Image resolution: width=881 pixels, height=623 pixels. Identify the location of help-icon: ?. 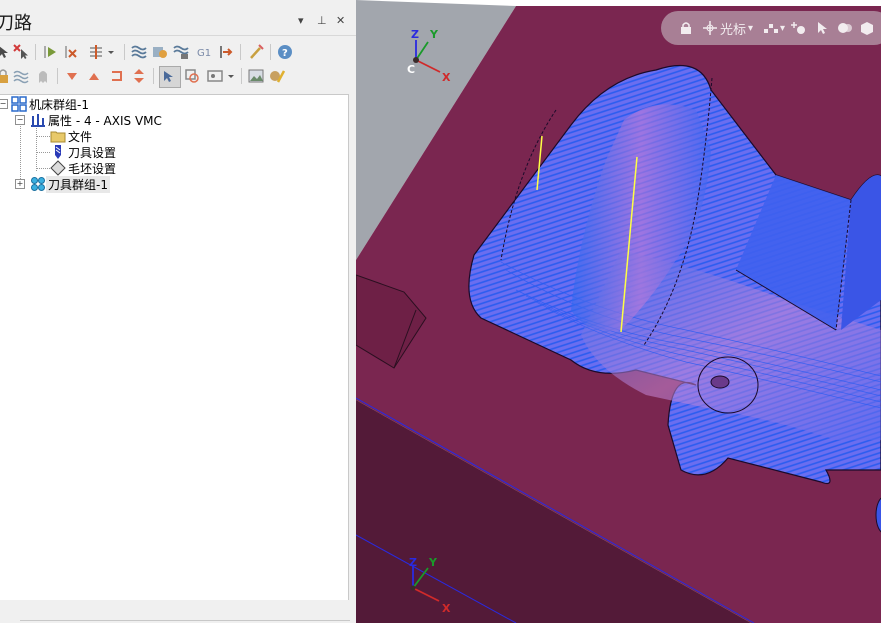
(285, 52).